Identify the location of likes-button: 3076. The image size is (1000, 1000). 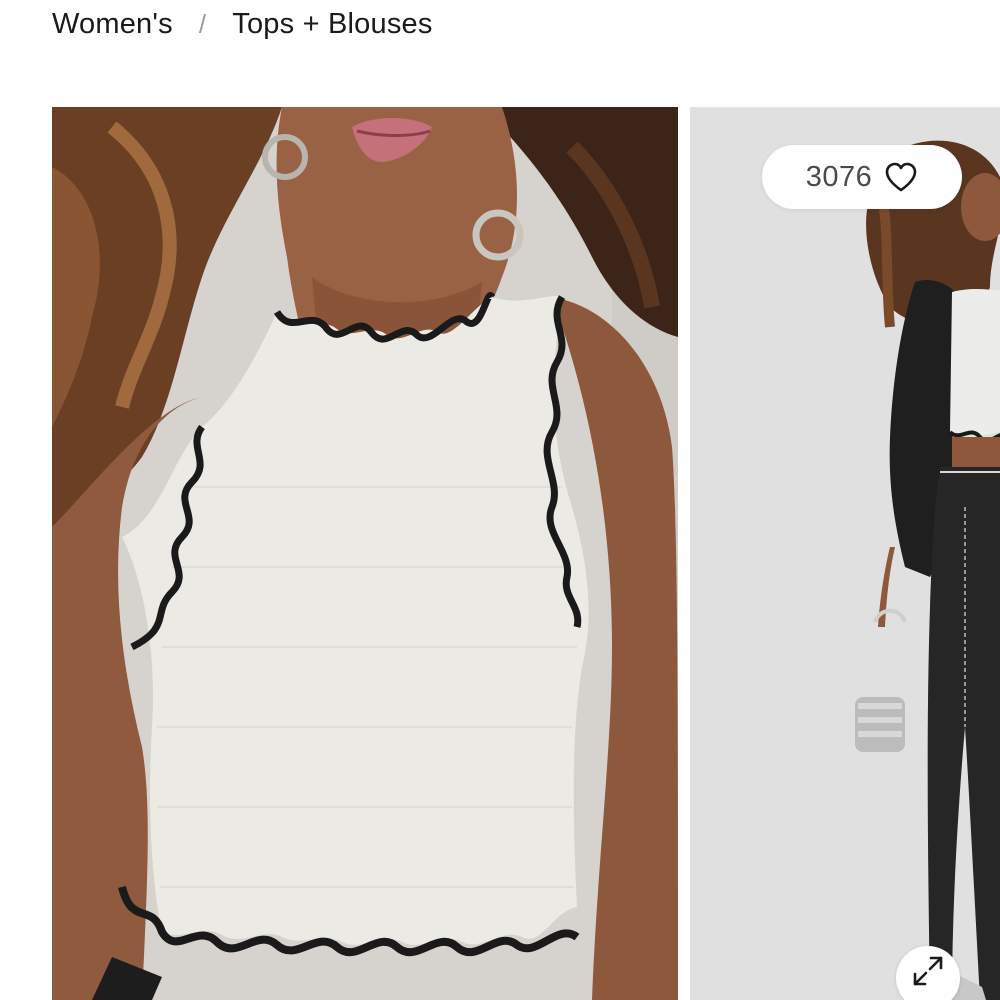
(862, 177).